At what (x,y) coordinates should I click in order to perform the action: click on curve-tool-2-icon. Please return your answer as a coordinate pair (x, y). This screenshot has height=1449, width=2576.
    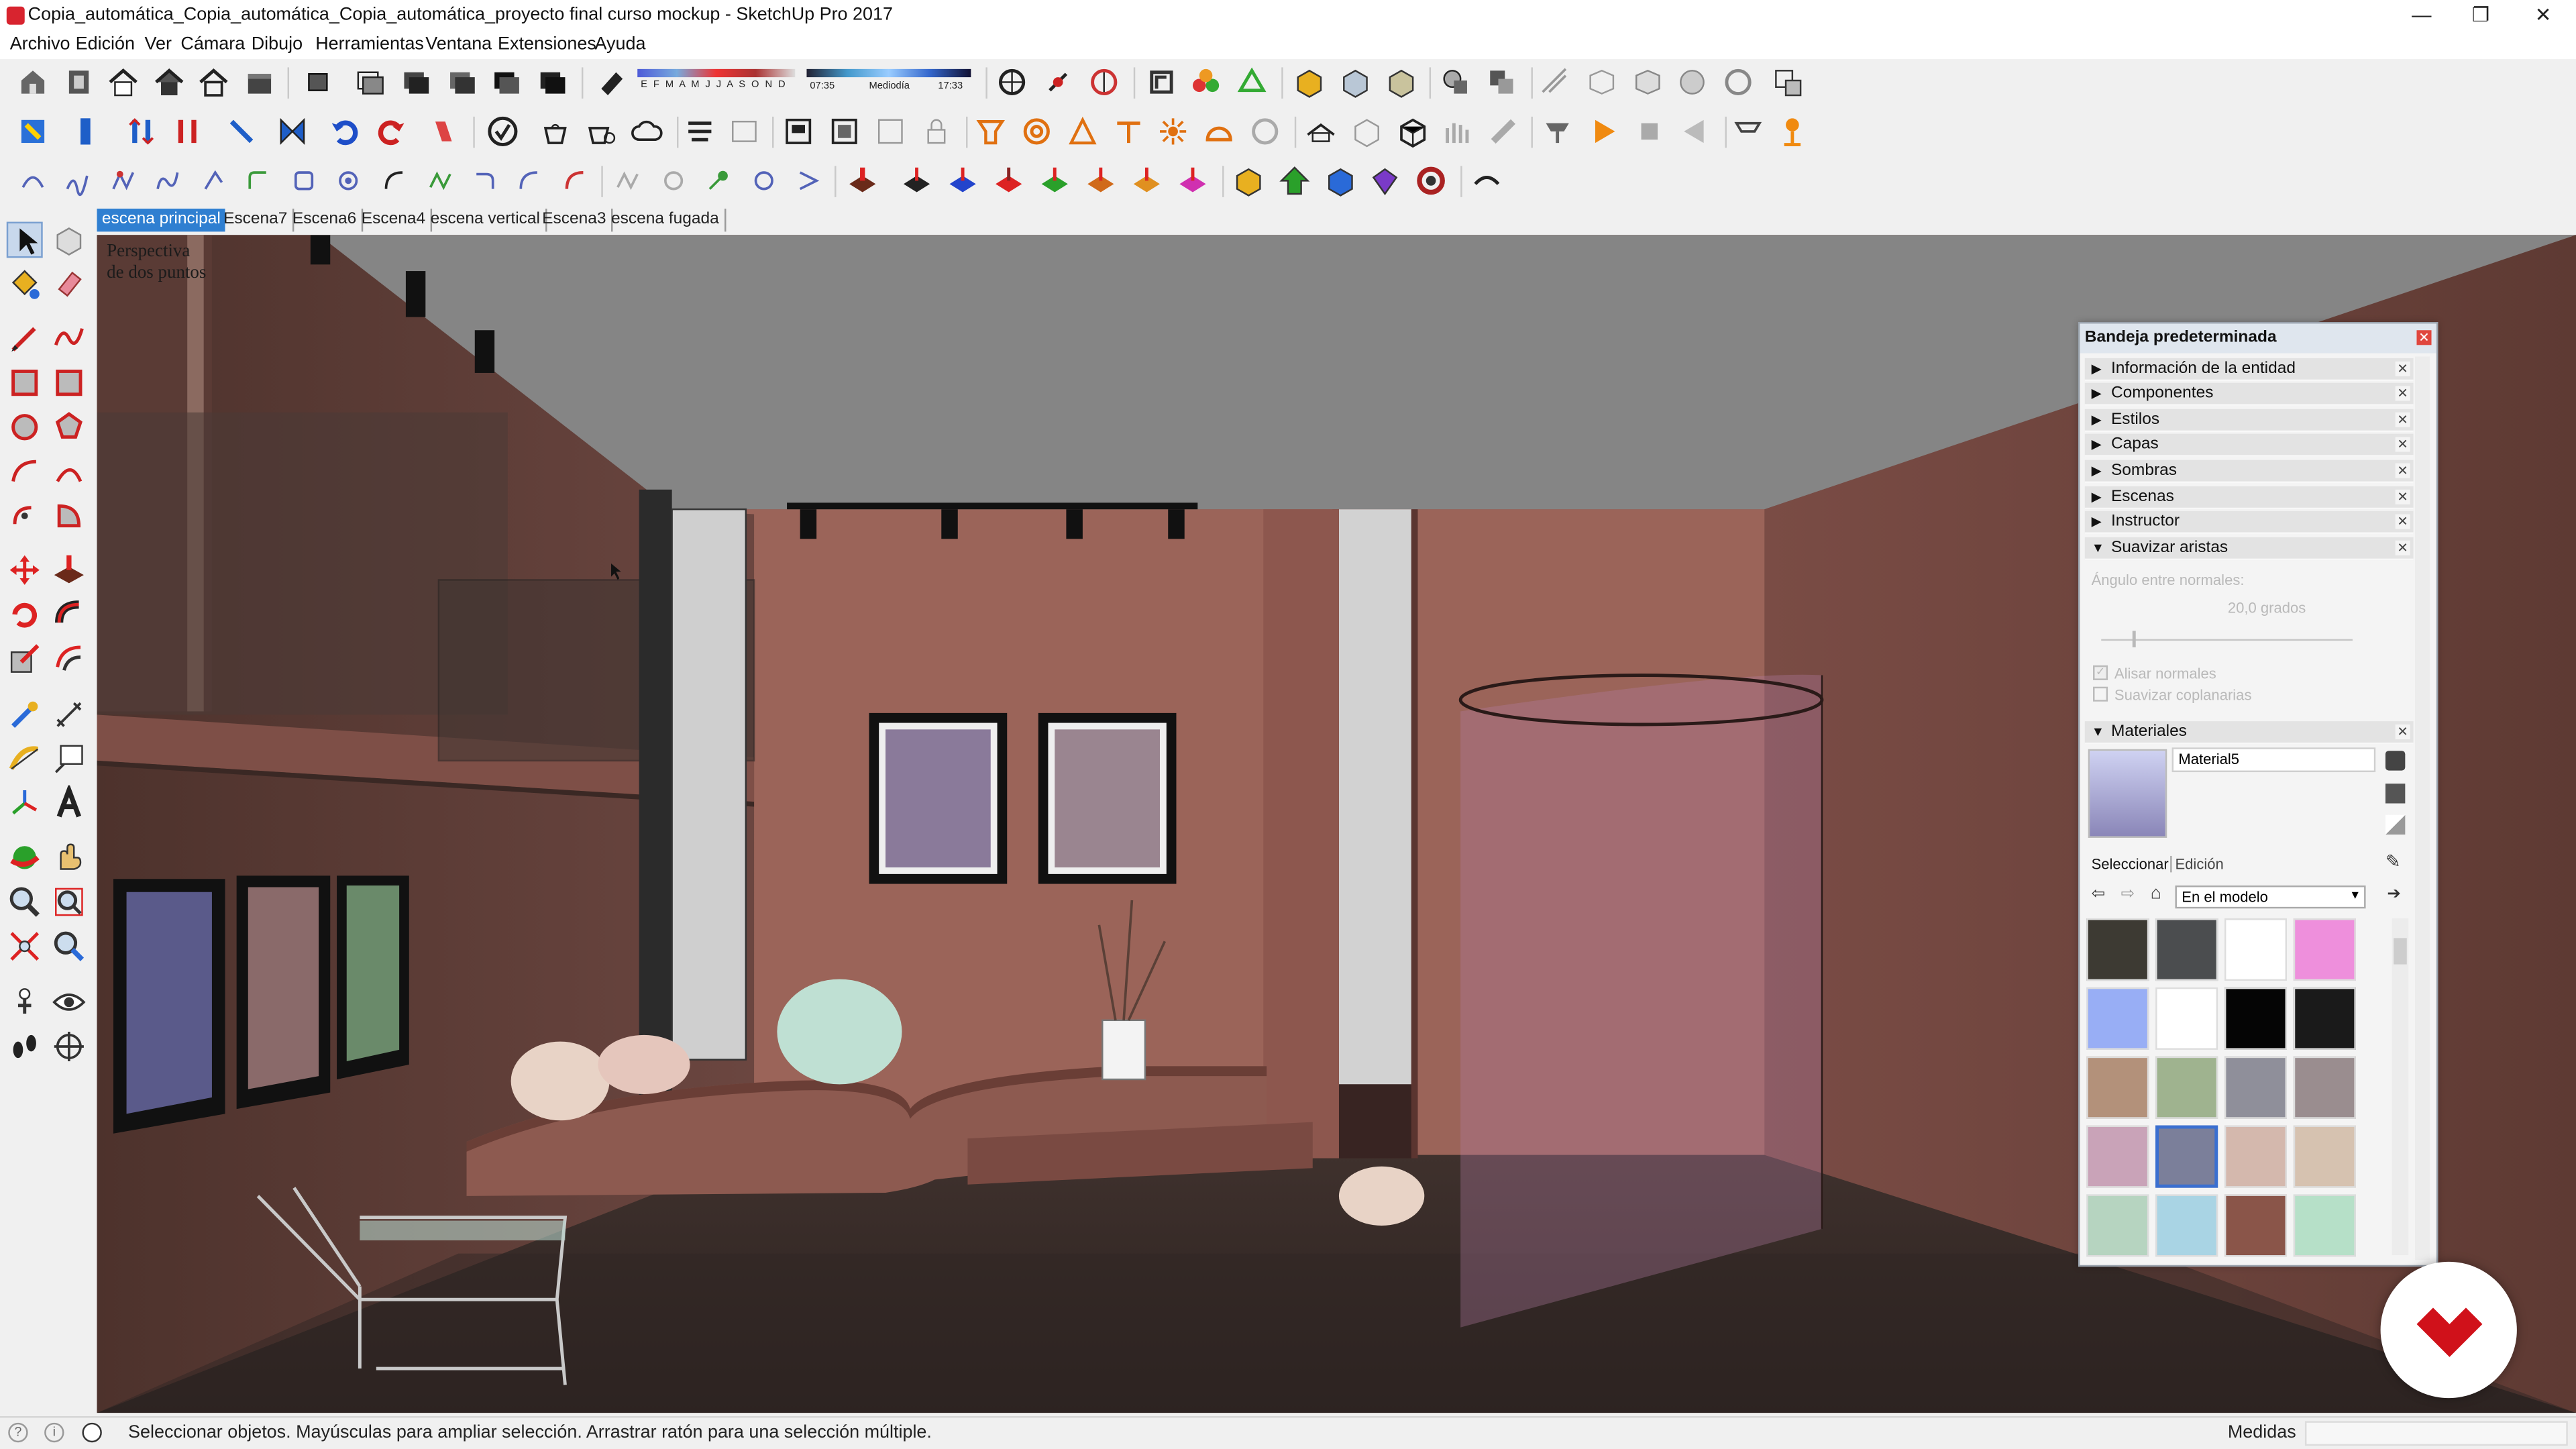
    Looking at the image, I should click on (77, 180).